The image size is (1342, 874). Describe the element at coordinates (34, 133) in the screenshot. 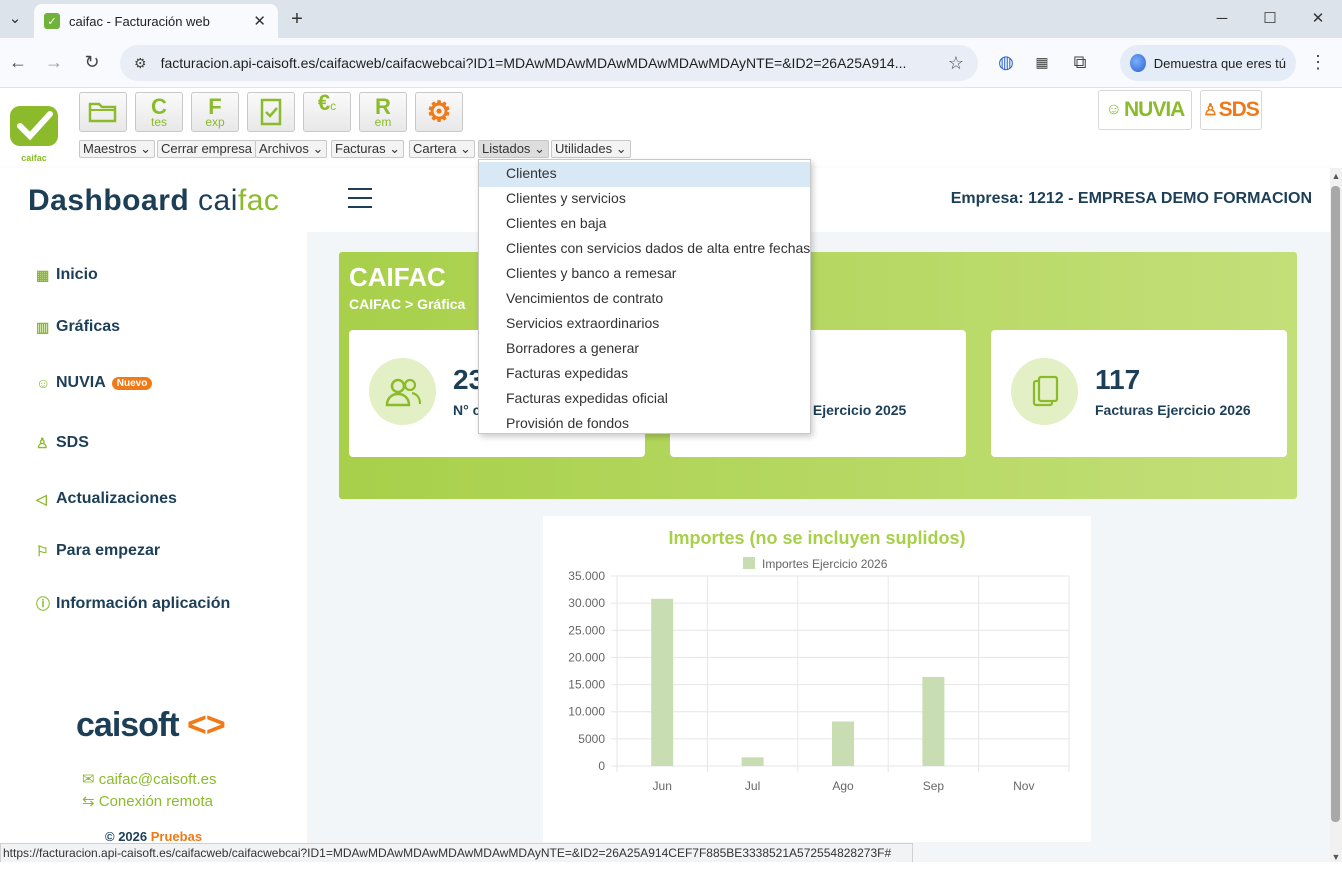

I see `caifac-logo: caifac` at that location.